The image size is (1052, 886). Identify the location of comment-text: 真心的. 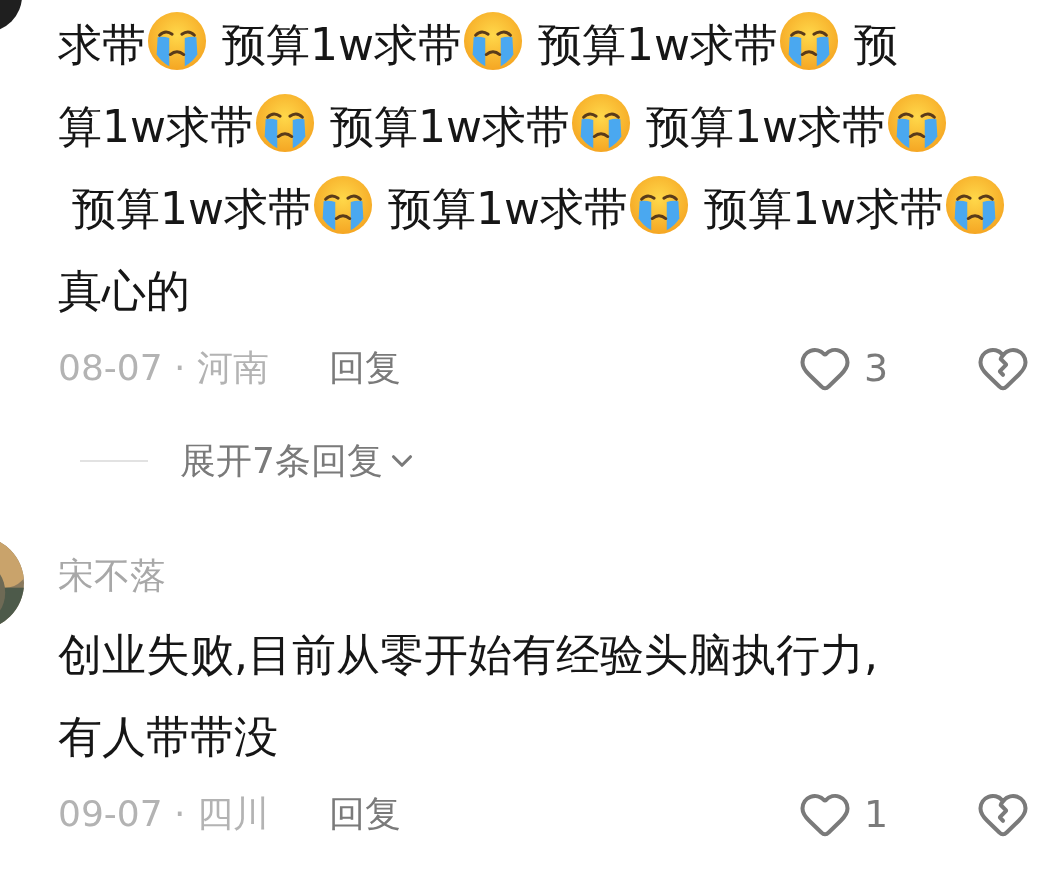
(124, 290).